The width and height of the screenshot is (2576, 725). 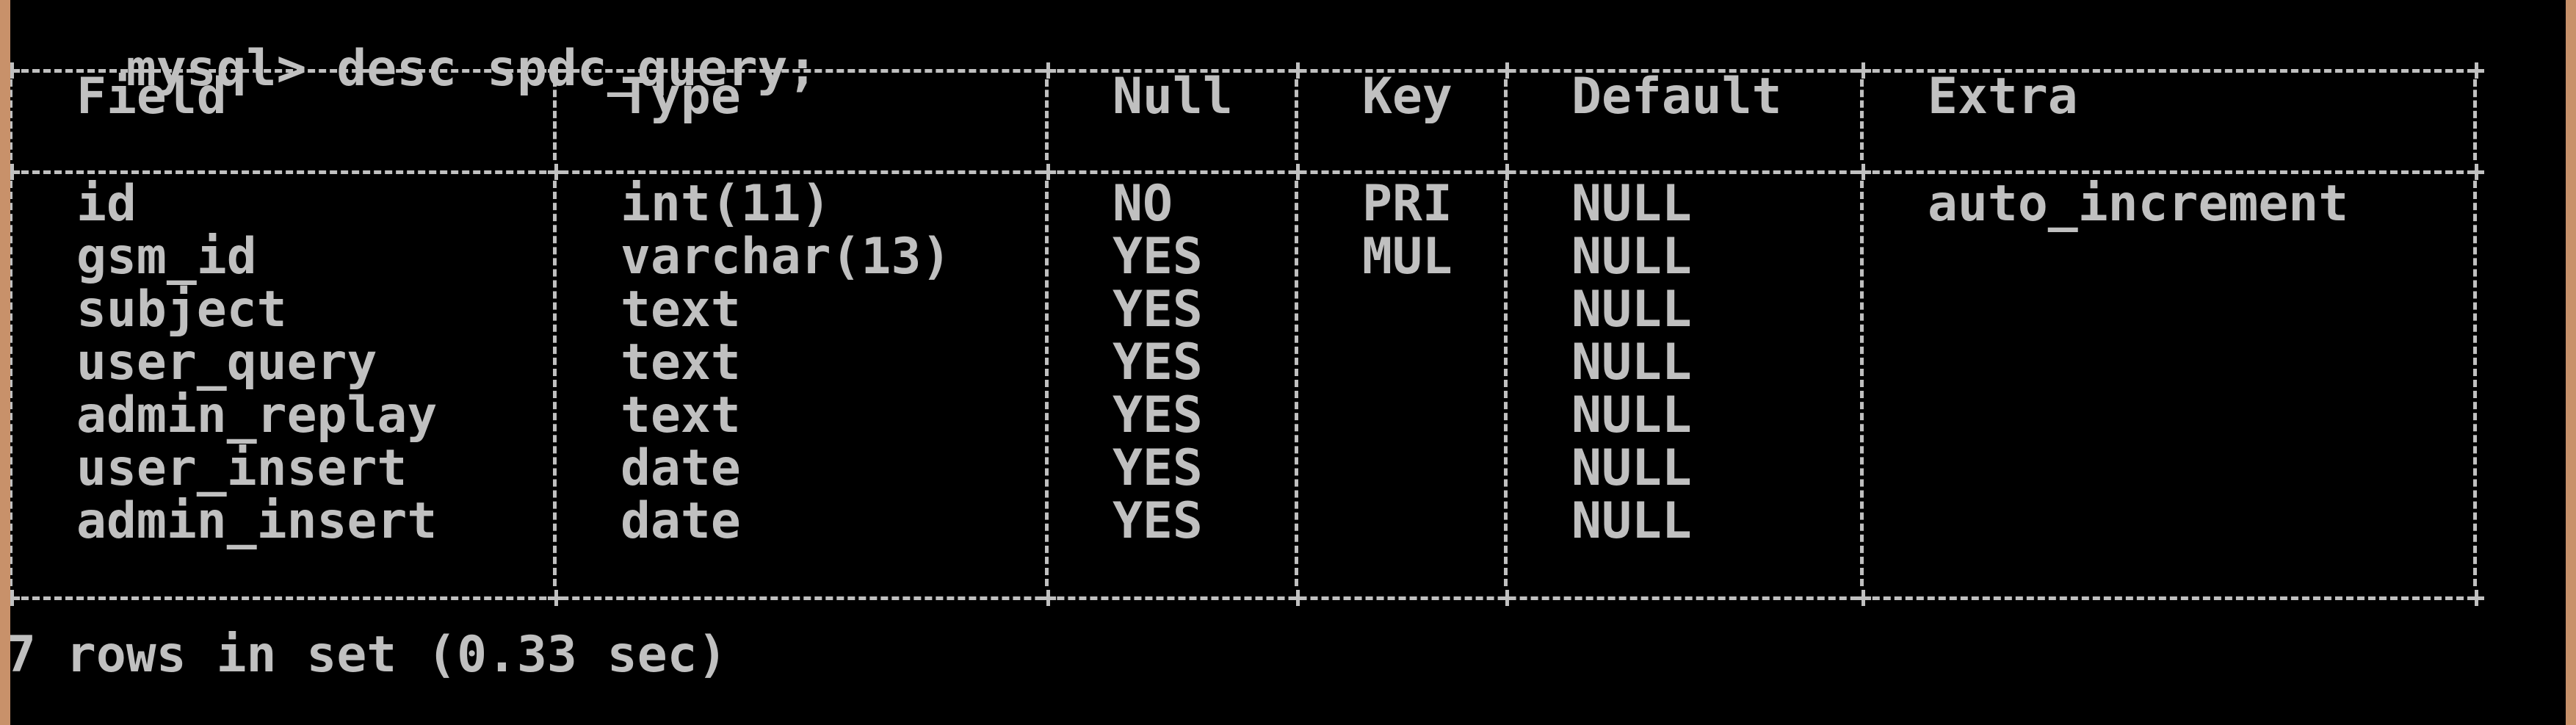 I want to click on table-cell: id, so click(x=106, y=204).